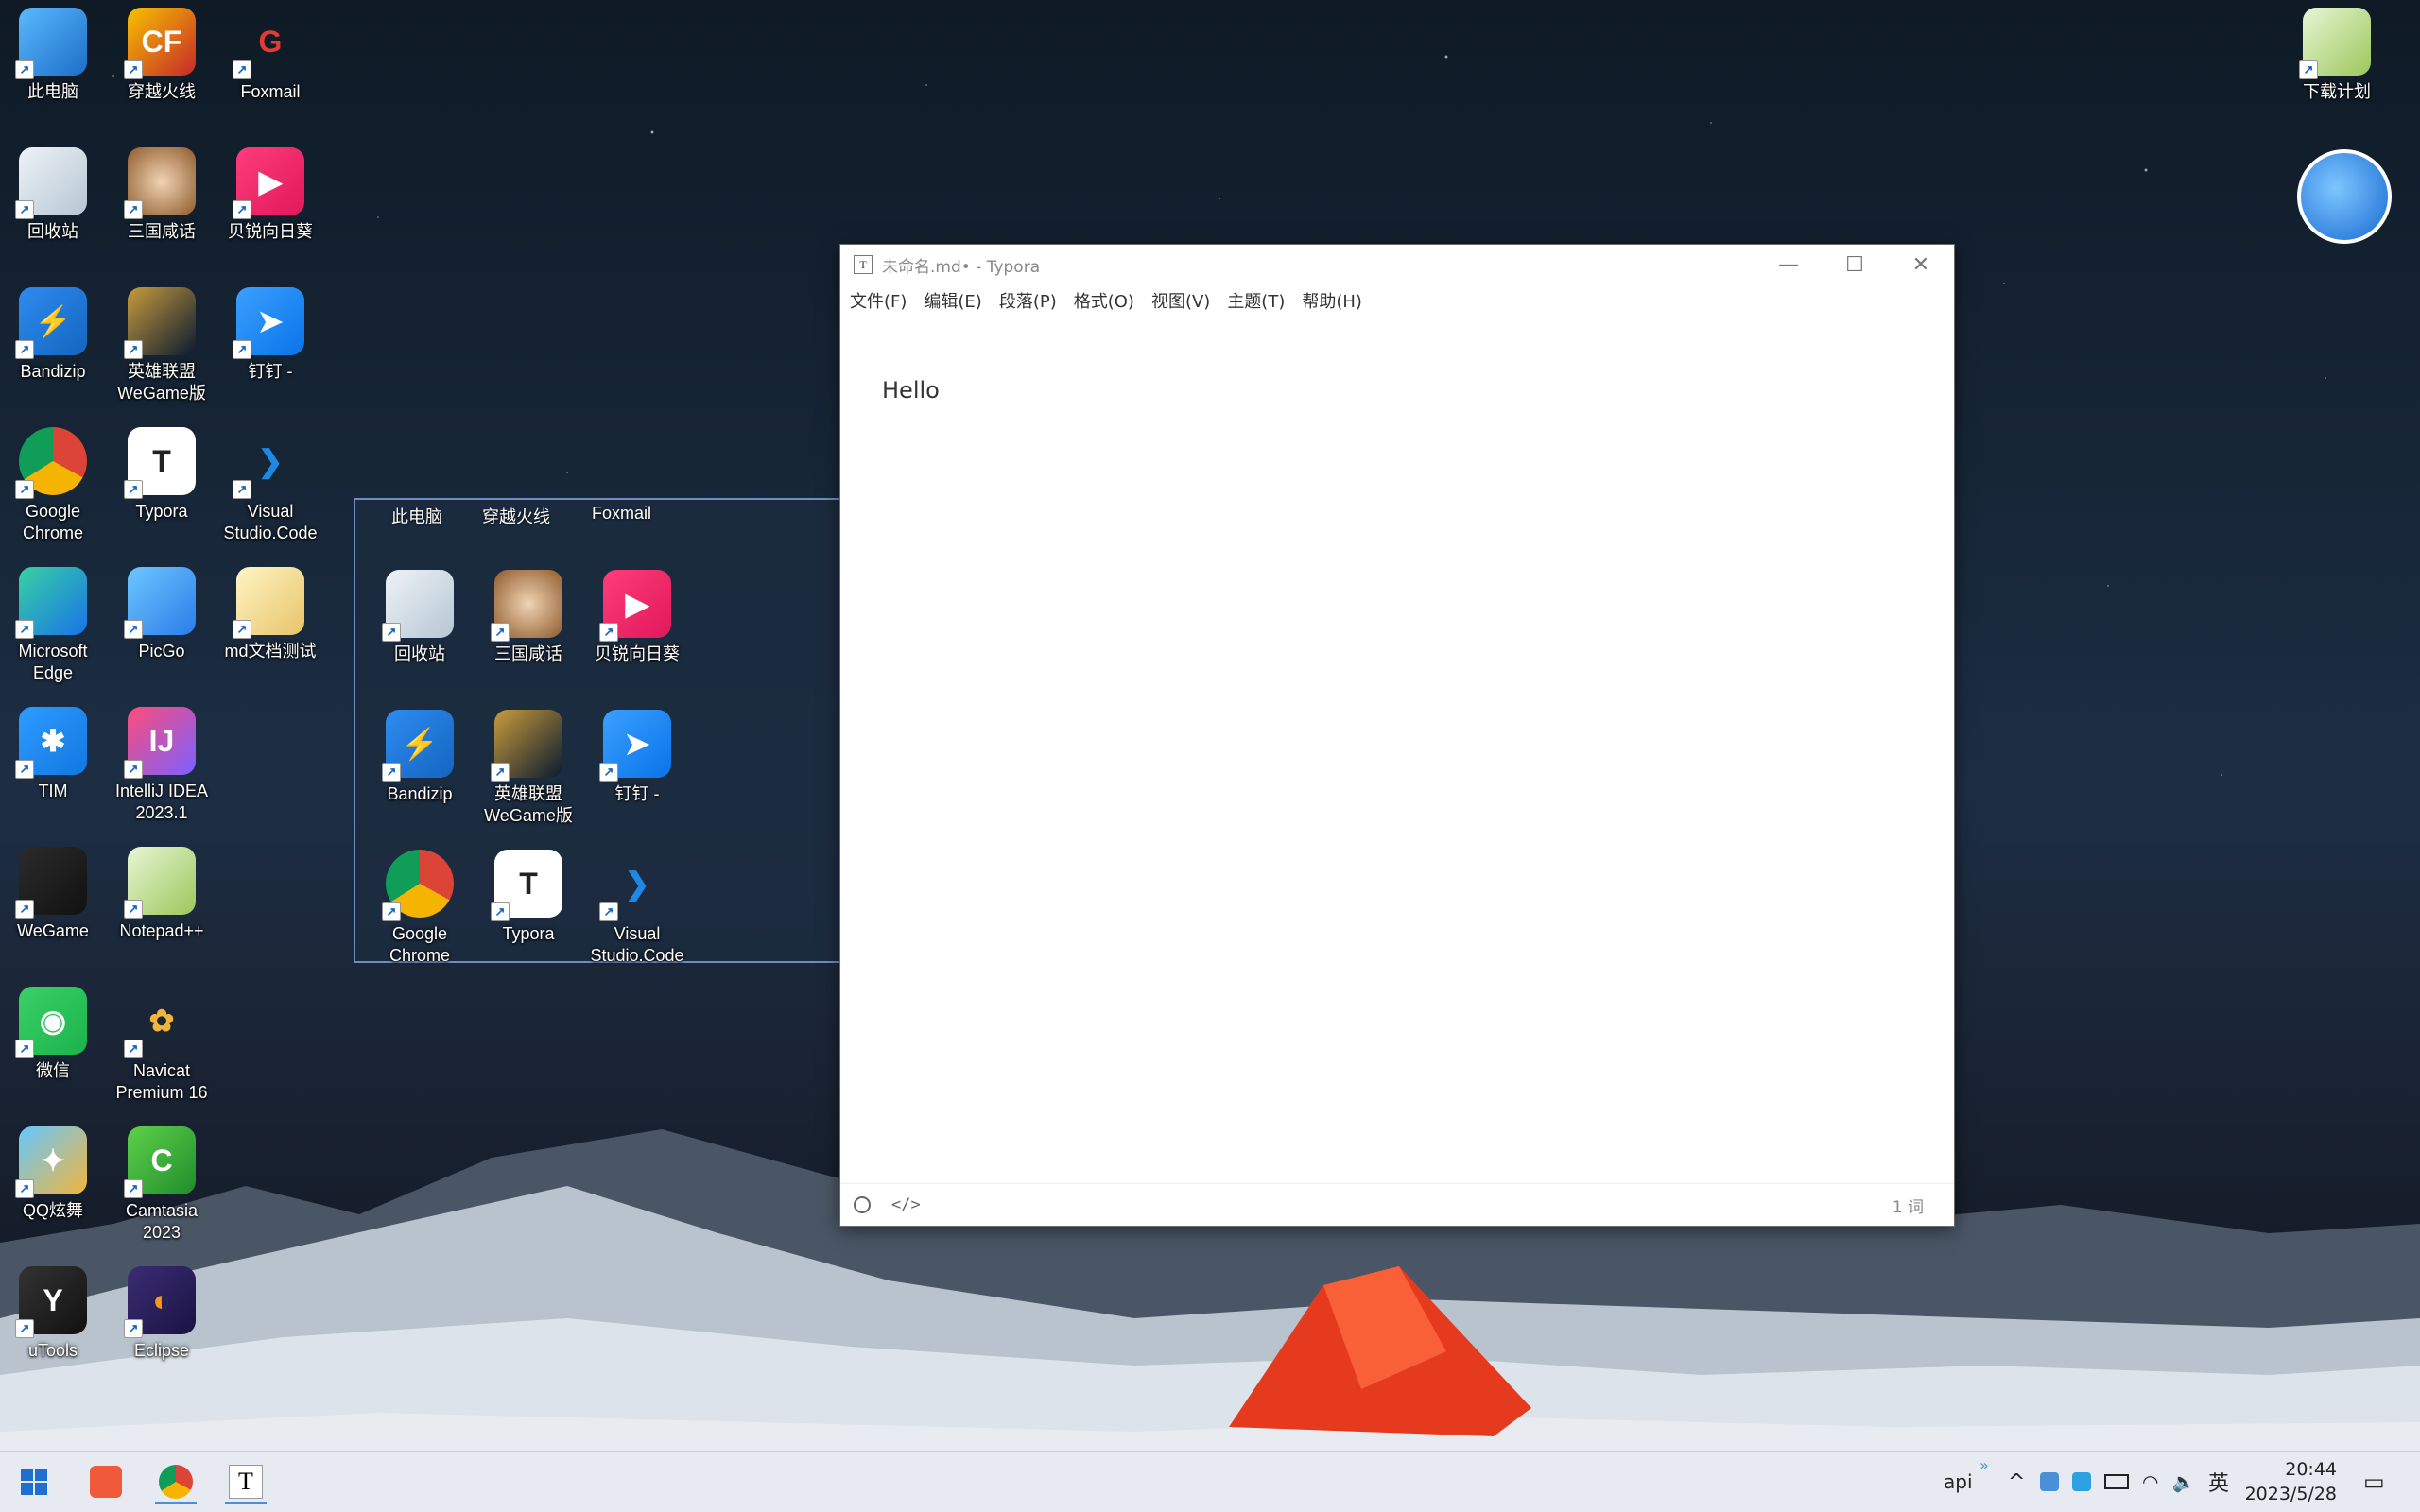  Describe the element at coordinates (2218, 1482) in the screenshot. I see `ime-indicator: 英` at that location.